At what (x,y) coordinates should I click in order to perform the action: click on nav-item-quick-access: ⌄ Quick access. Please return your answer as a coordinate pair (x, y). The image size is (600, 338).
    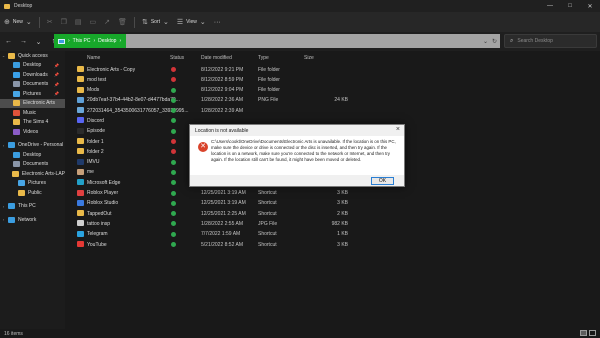
    Looking at the image, I should click on (32, 56).